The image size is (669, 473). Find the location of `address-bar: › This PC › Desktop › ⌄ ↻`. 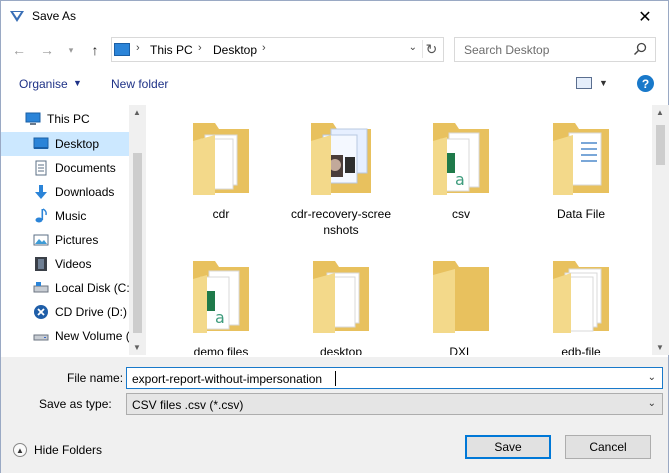

address-bar: › This PC › Desktop › ⌄ ↻ is located at coordinates (277, 49).